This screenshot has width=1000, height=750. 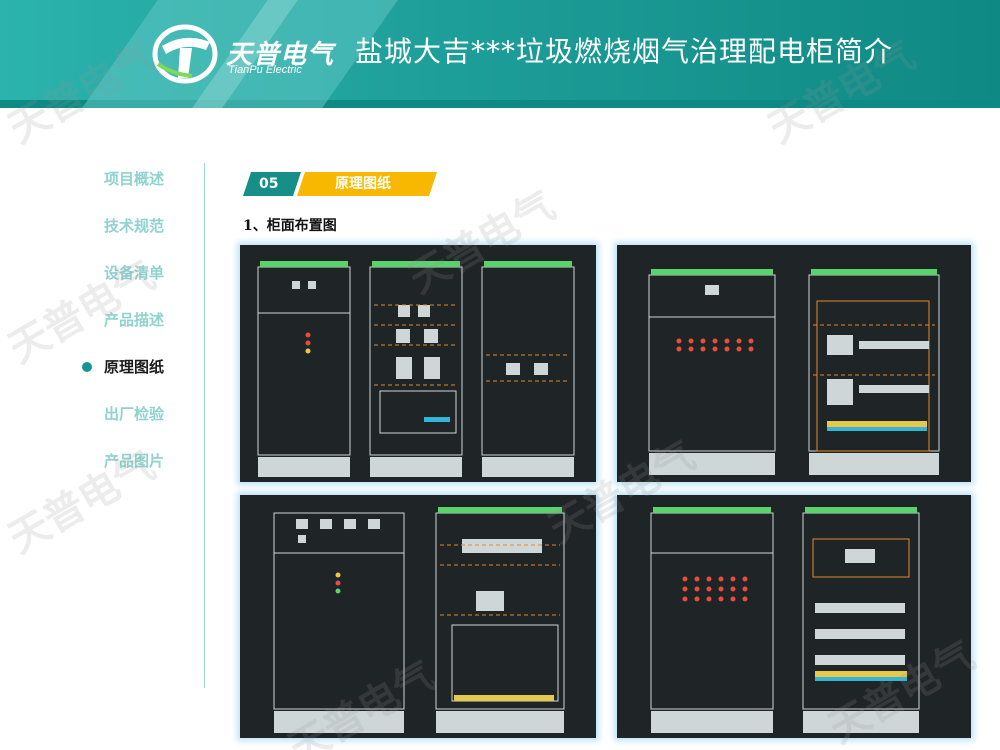 I want to click on sidebar-item-specs: 技术规范, so click(x=134, y=225).